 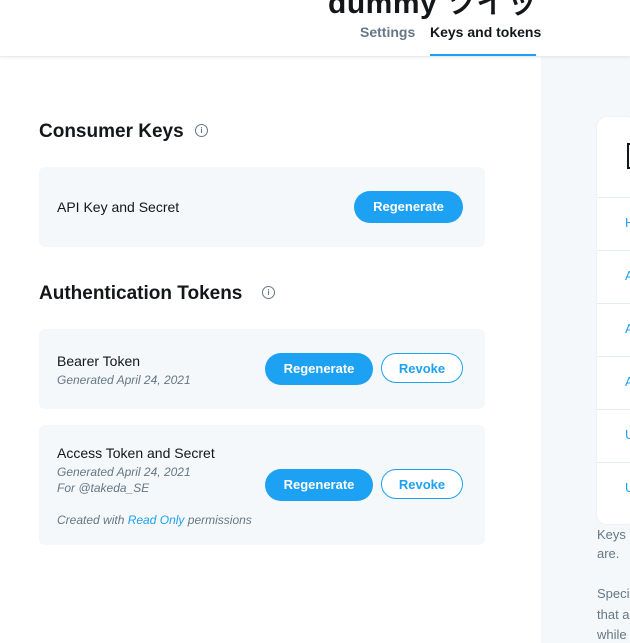 What do you see at coordinates (422, 484) in the screenshot?
I see `access-revoke-button: Revoke` at bounding box center [422, 484].